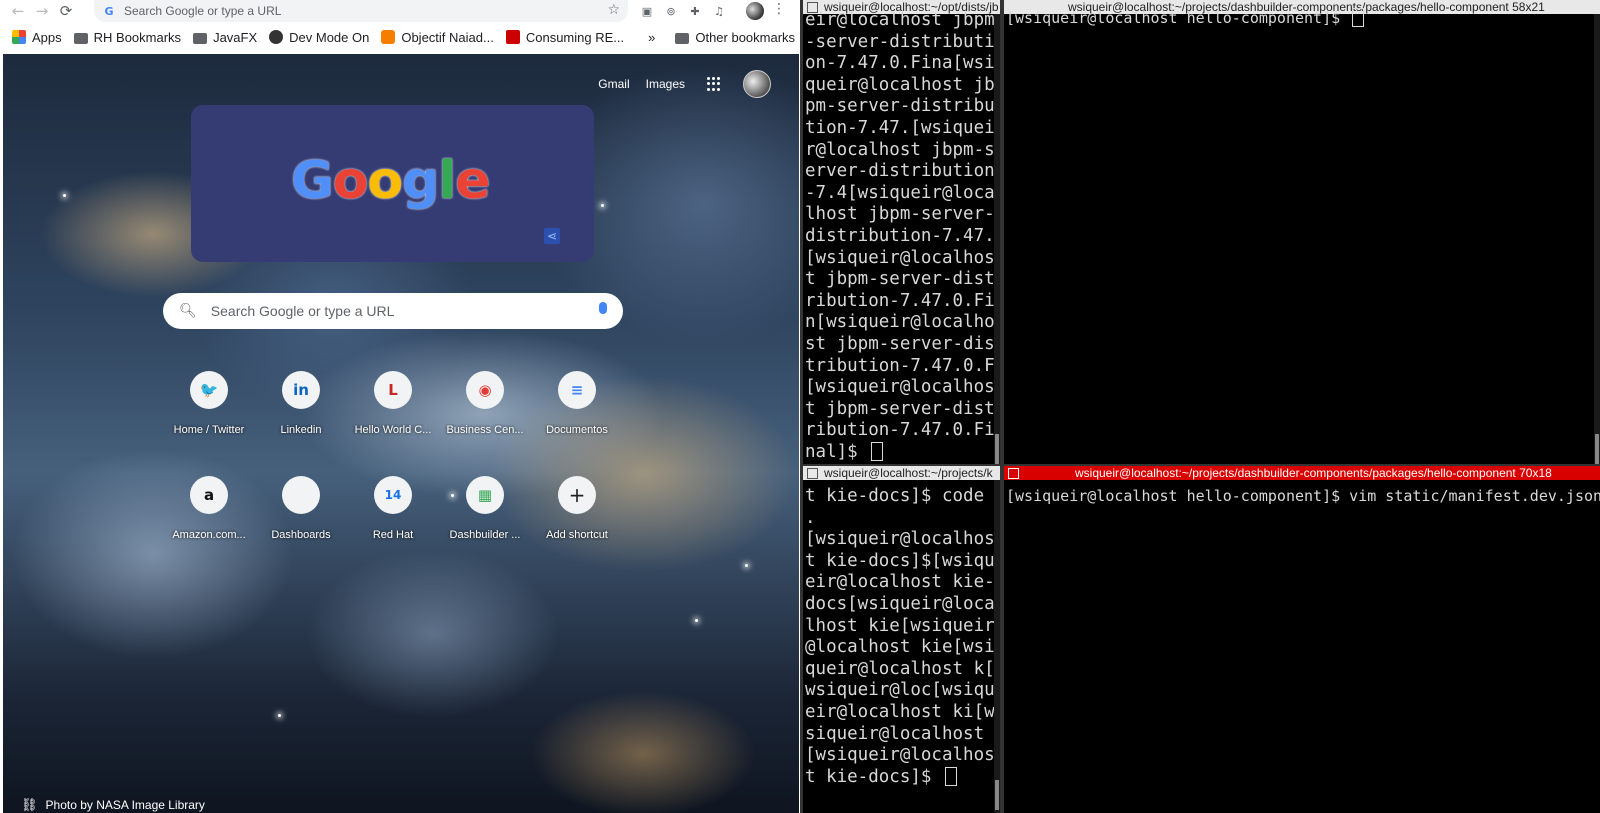 The image size is (1600, 813). Describe the element at coordinates (109, 11) in the screenshot. I see `google-icon: G` at that location.